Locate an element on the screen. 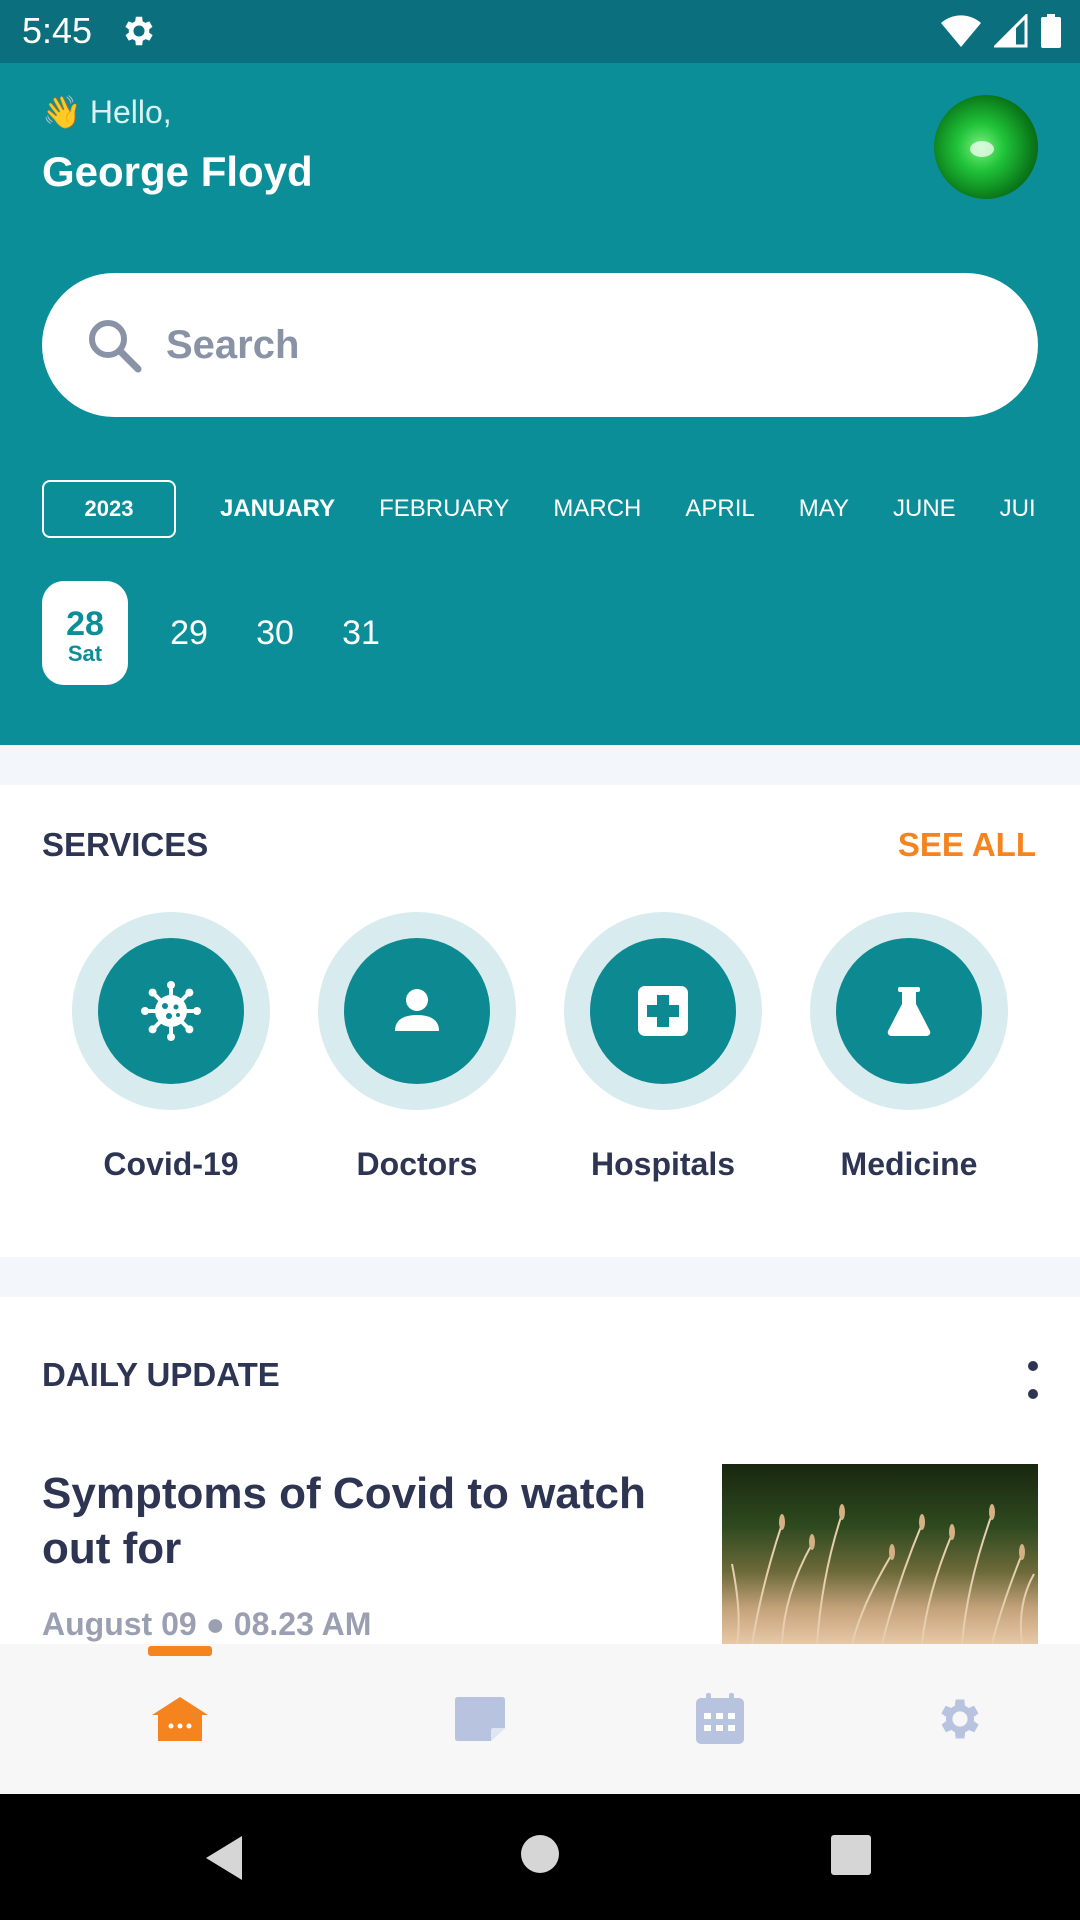 Image resolution: width=1080 pixels, height=1920 pixels. news-icon is located at coordinates (480, 1719).